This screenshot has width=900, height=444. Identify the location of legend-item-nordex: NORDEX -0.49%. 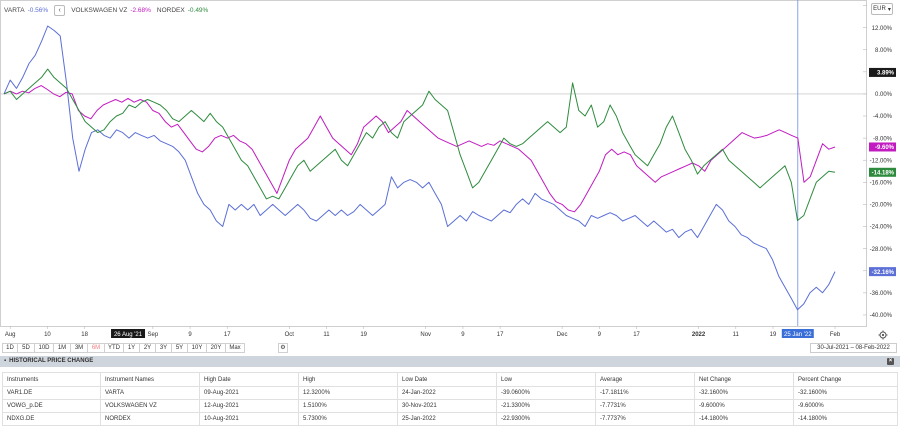
(182, 10).